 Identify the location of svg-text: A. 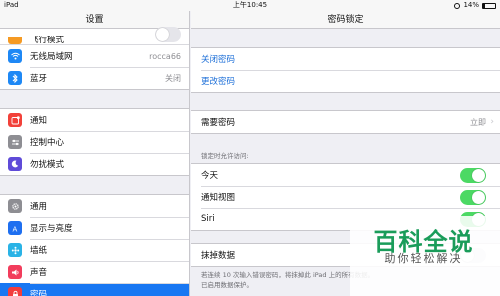
(14, 229).